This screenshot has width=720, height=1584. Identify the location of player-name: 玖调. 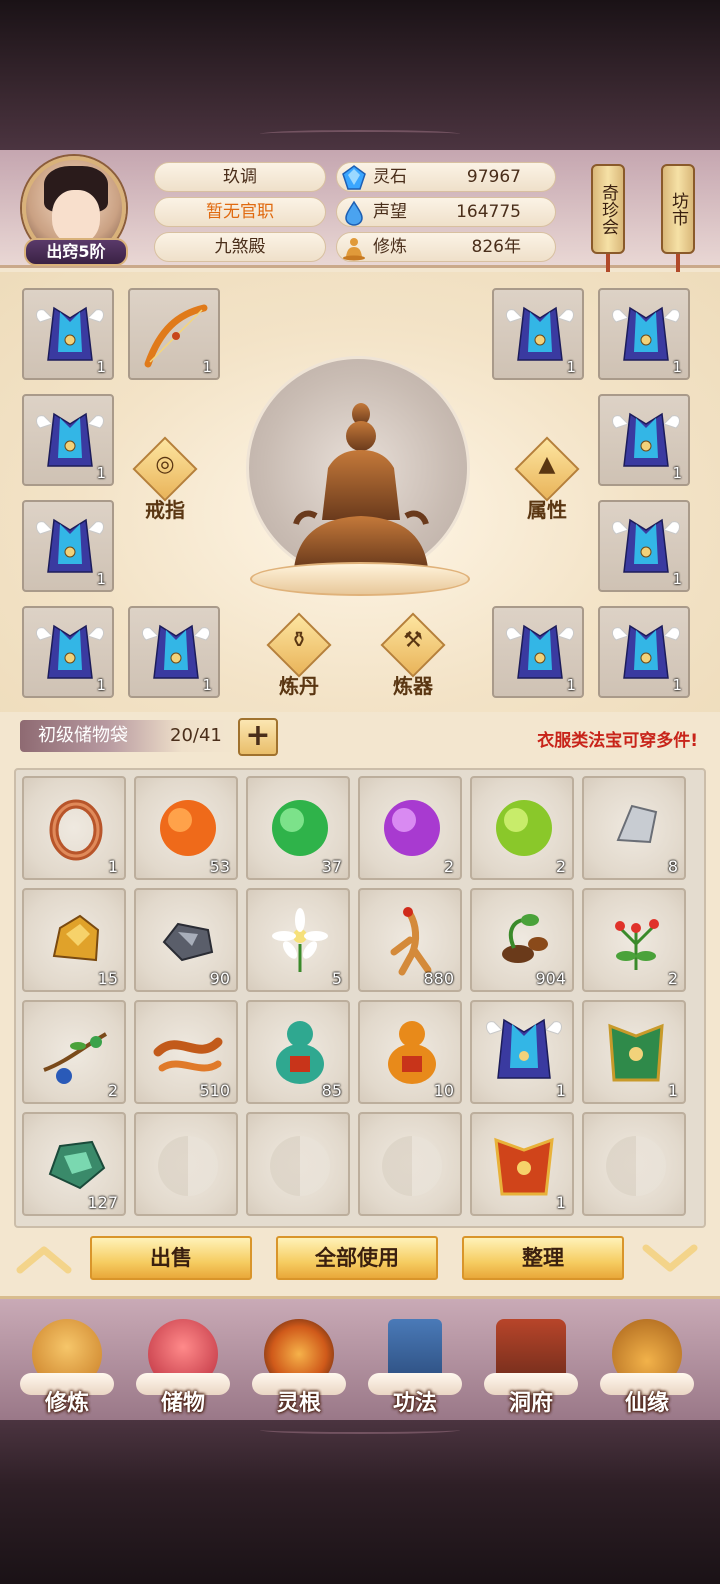
(240, 177).